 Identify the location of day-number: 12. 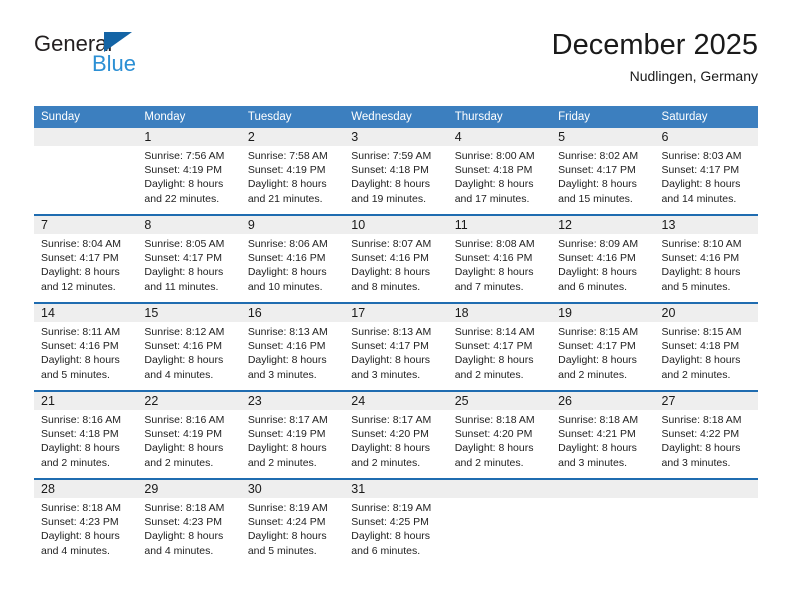
(603, 225).